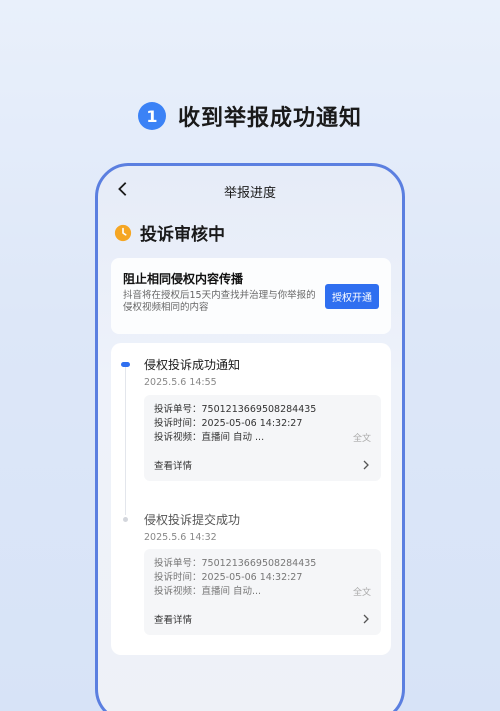 Image resolution: width=500 pixels, height=711 pixels. What do you see at coordinates (180, 537) in the screenshot?
I see `event-time: 2025.5.6 14:32` at bounding box center [180, 537].